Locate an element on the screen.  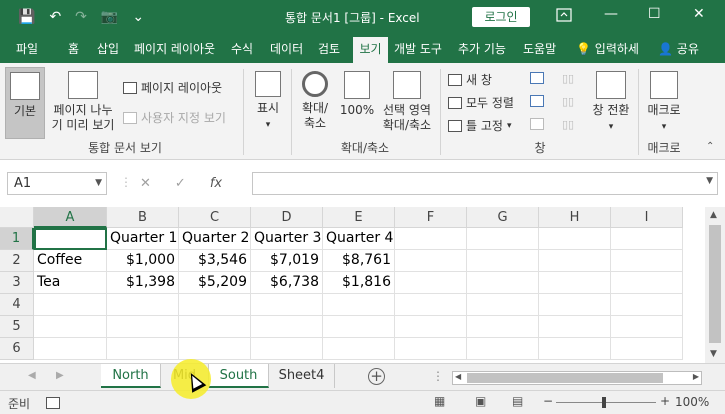
row-header-3: 3 is located at coordinates (17, 283).